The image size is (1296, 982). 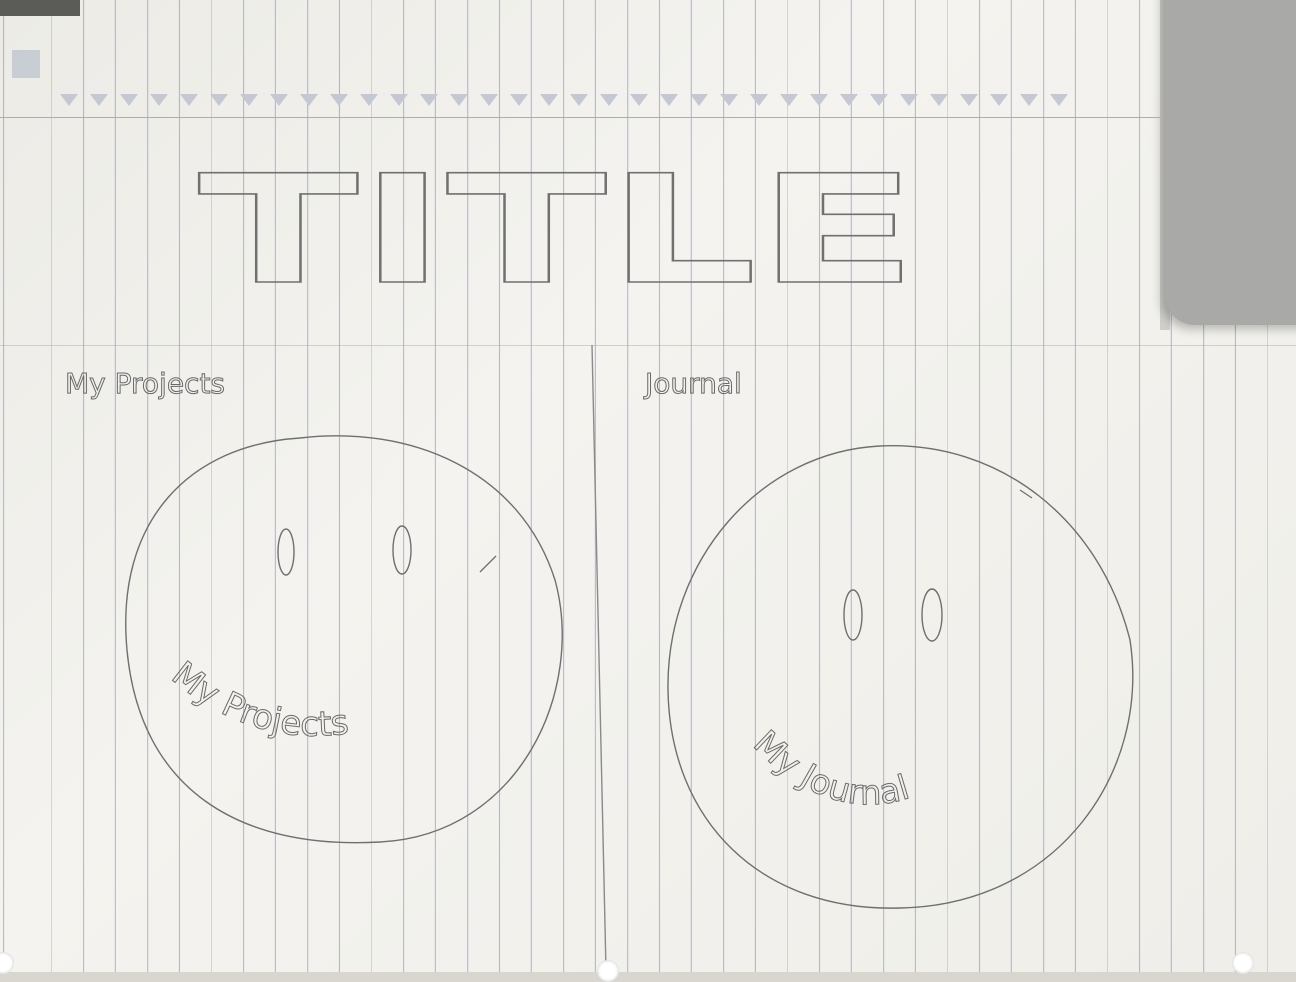 What do you see at coordinates (257, 699) in the screenshot?
I see `my-projects-circle-label: My Projects` at bounding box center [257, 699].